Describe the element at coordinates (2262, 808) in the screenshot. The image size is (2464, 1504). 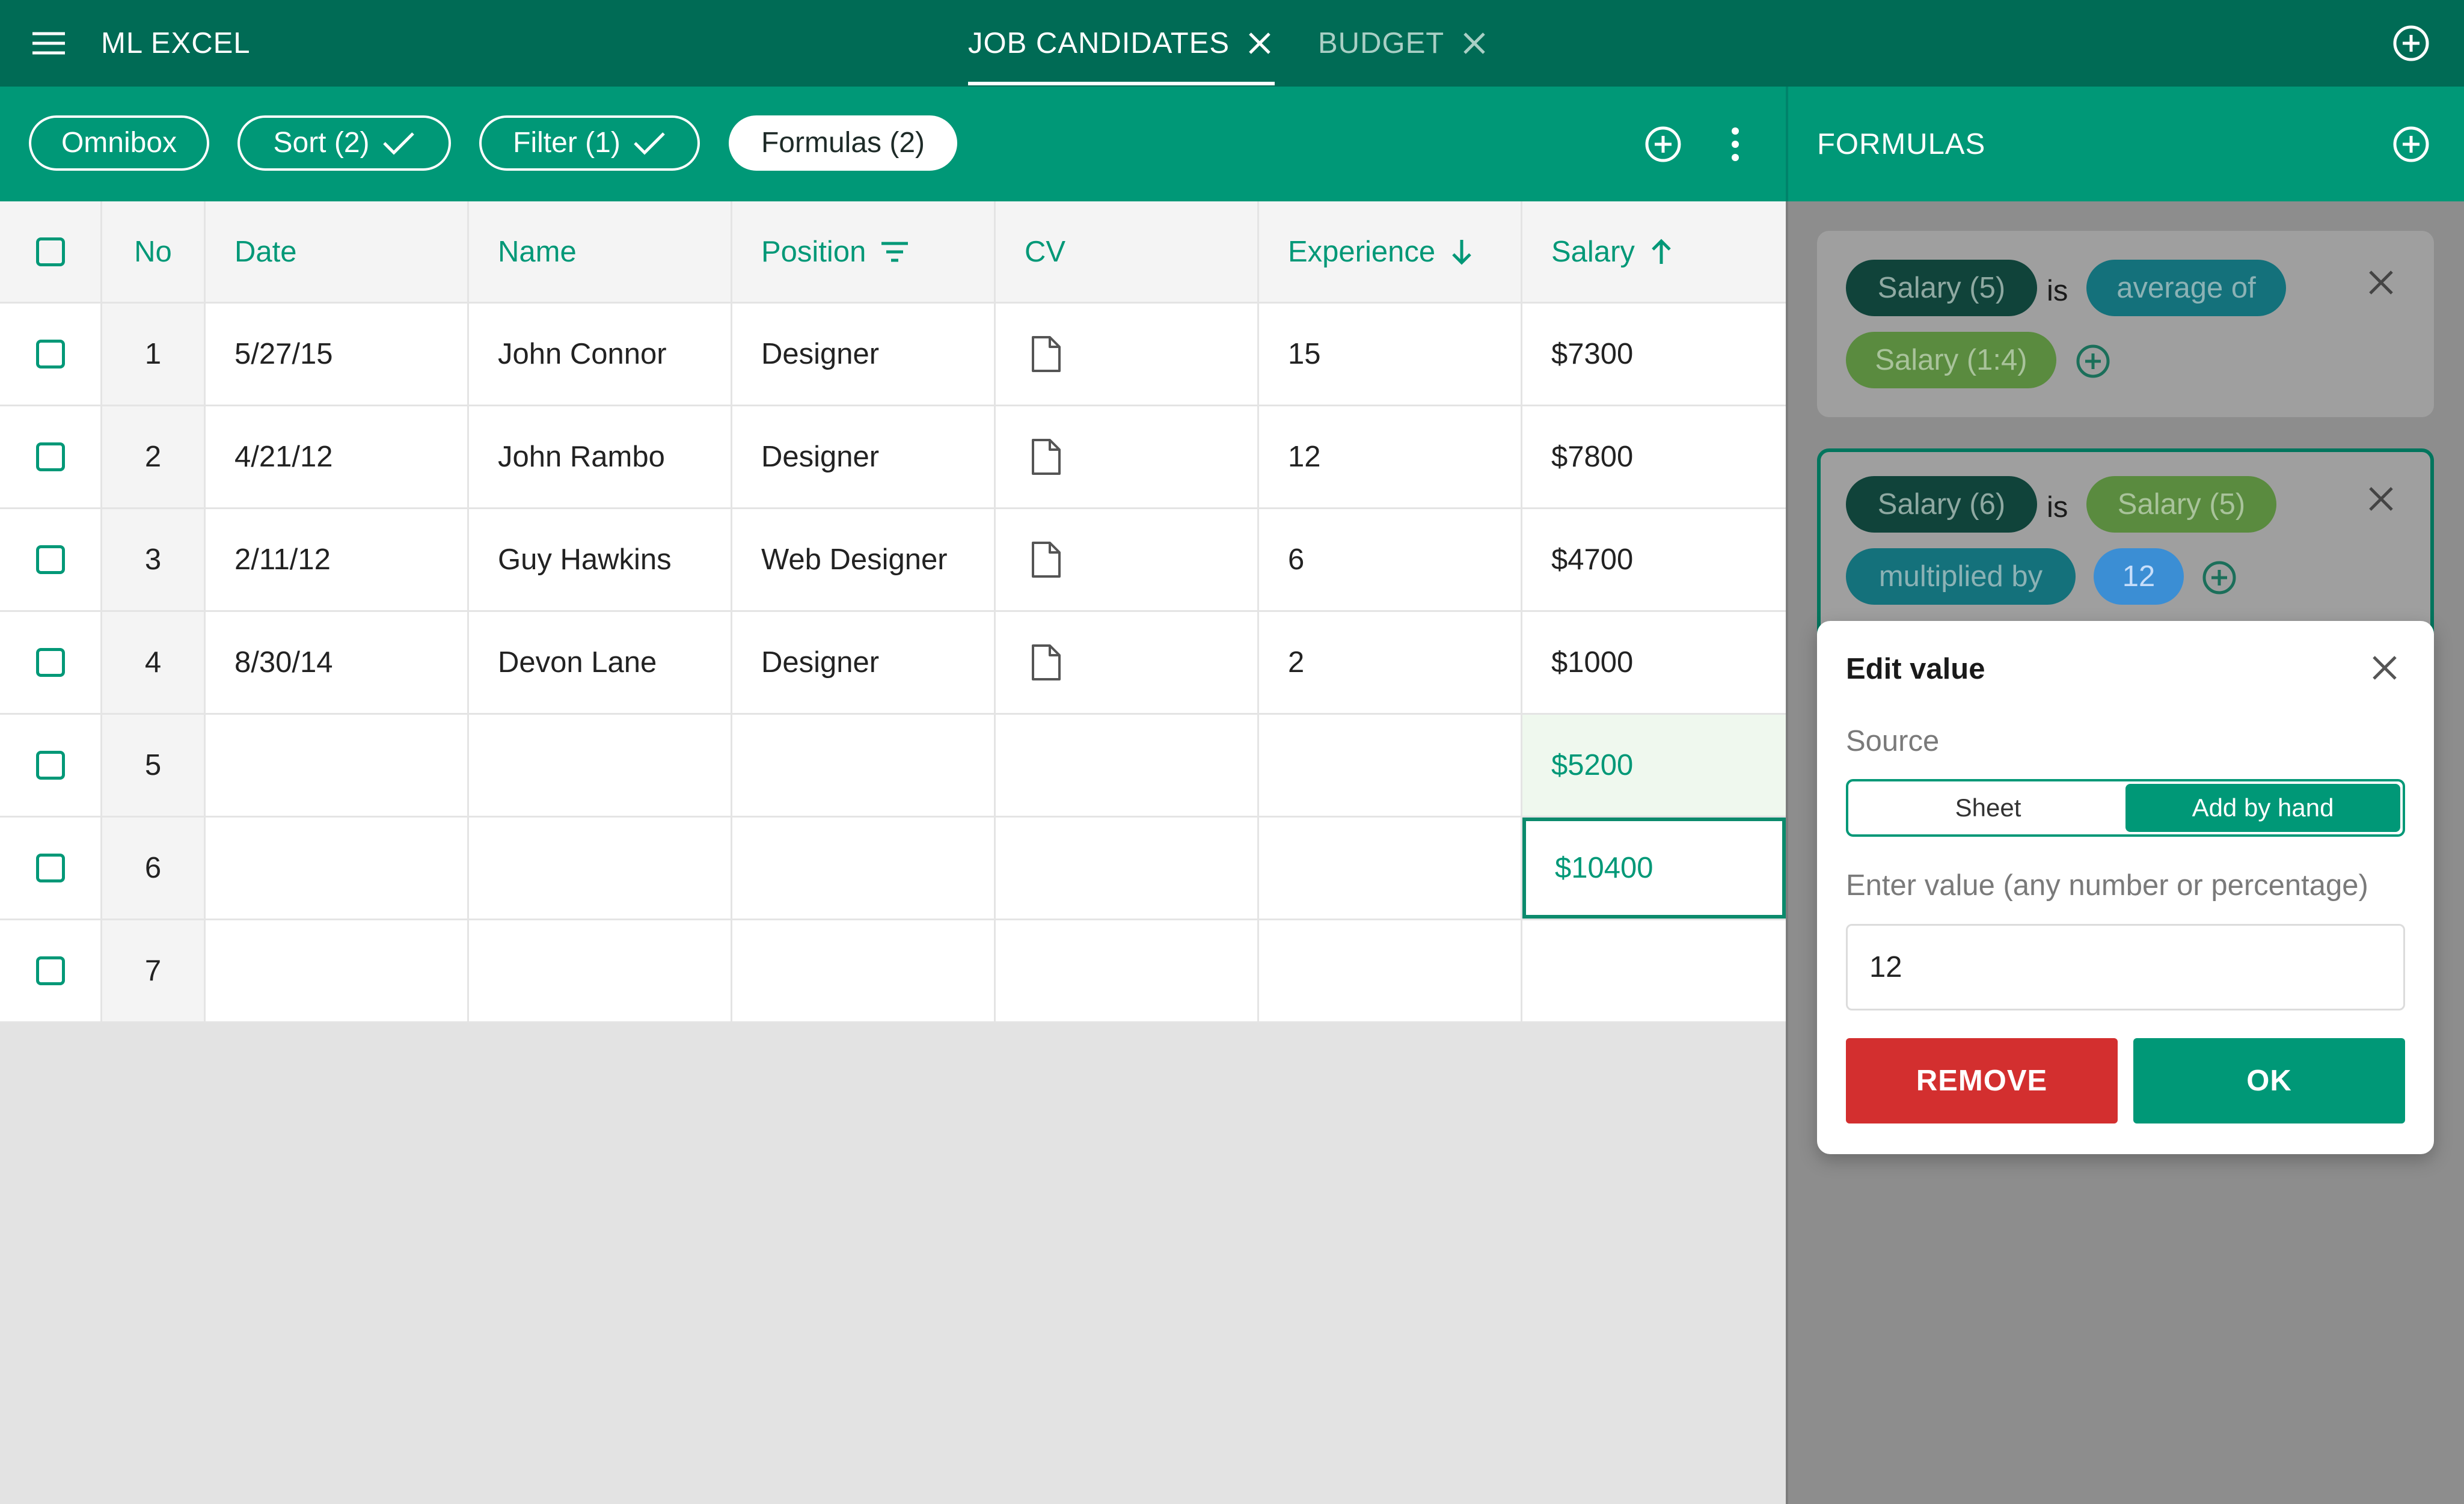
I see `source-option-add-by-hand: Add by hand` at that location.